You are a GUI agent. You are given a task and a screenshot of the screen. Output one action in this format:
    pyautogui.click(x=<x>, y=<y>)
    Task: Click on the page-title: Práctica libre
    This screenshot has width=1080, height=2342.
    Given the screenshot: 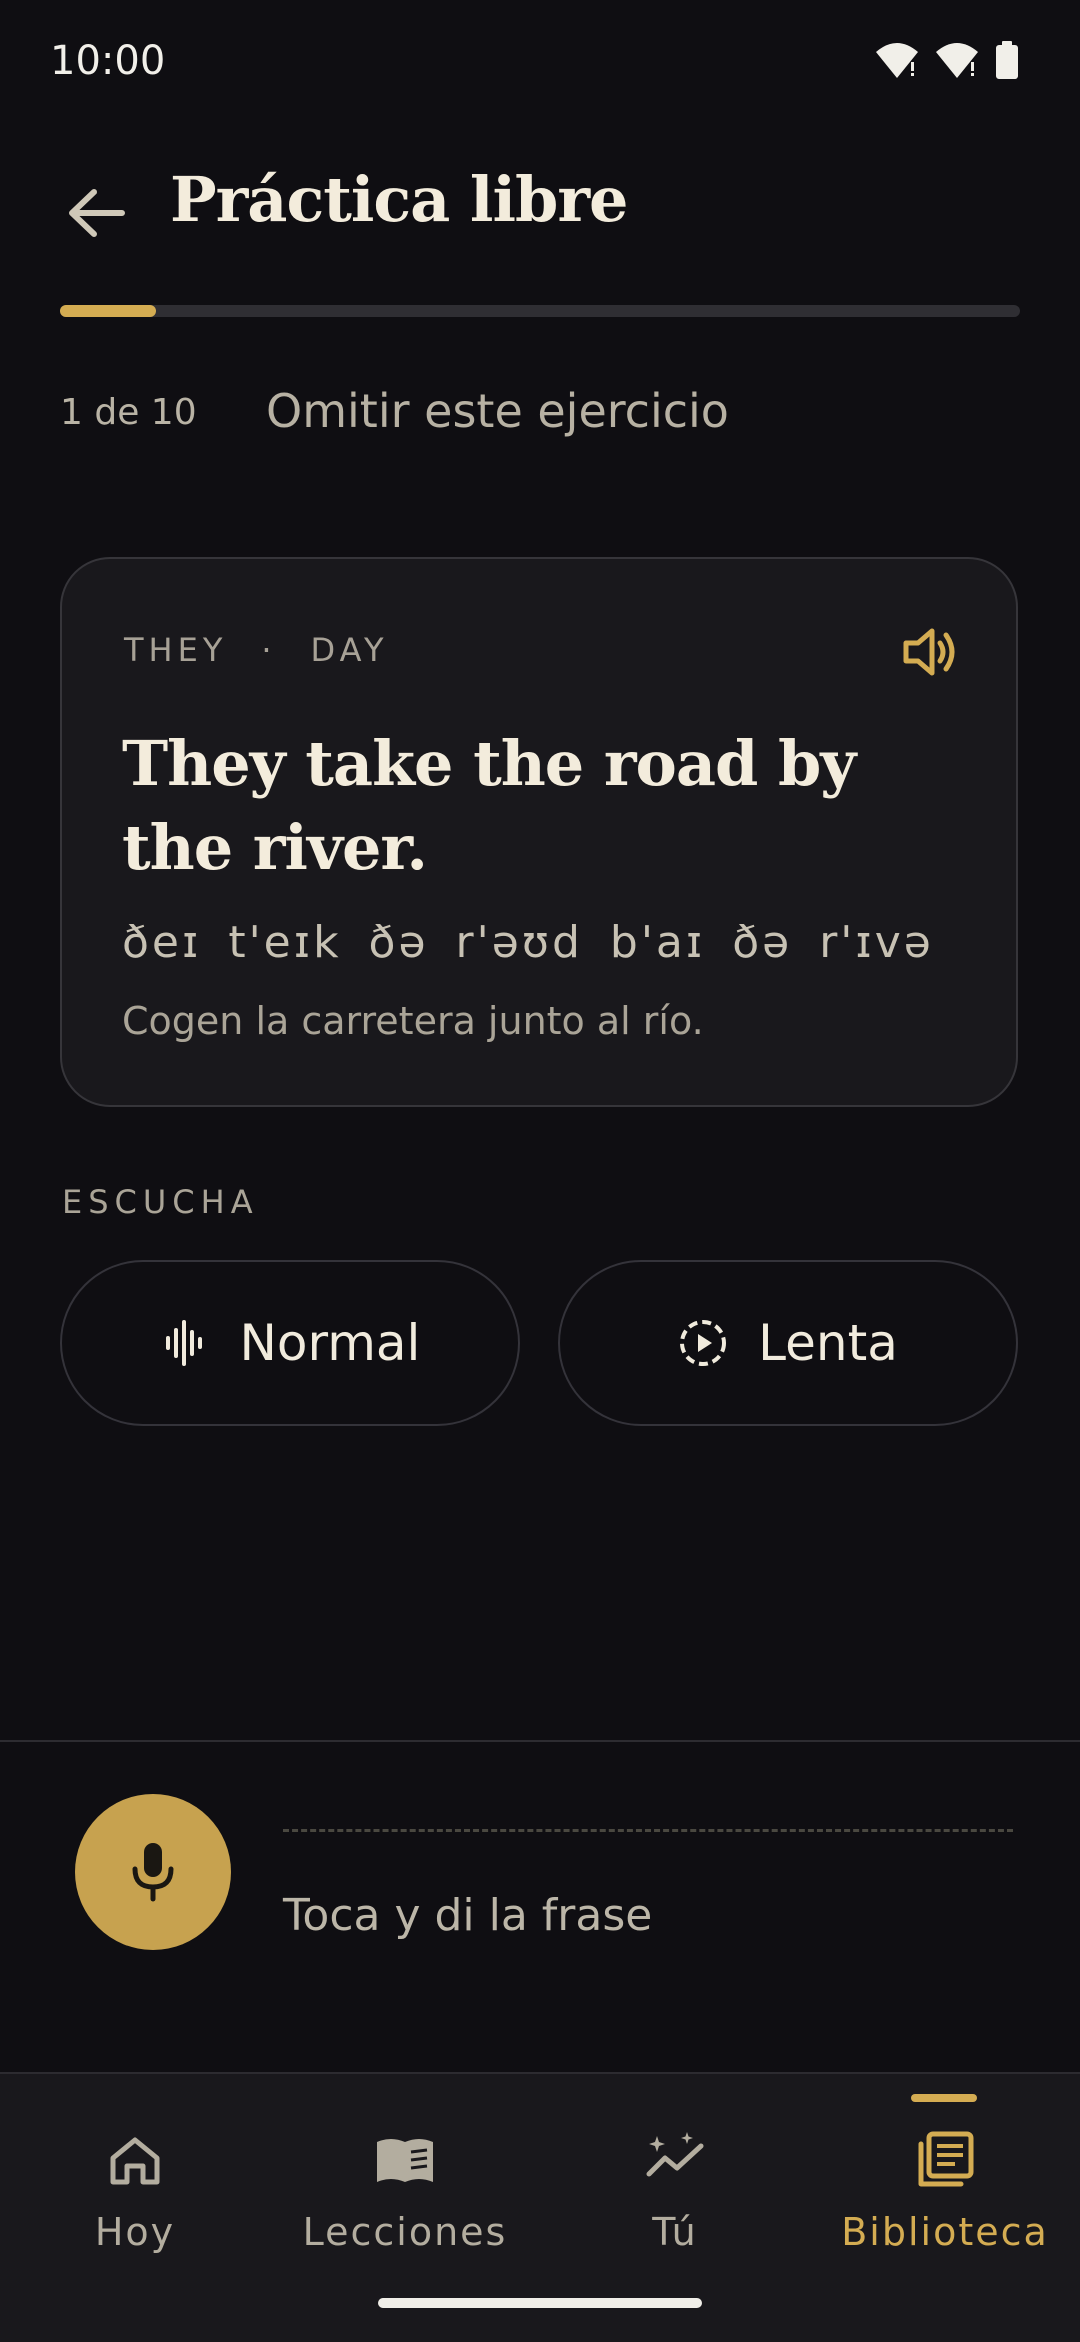 What is the action you would take?
    pyautogui.click(x=399, y=199)
    